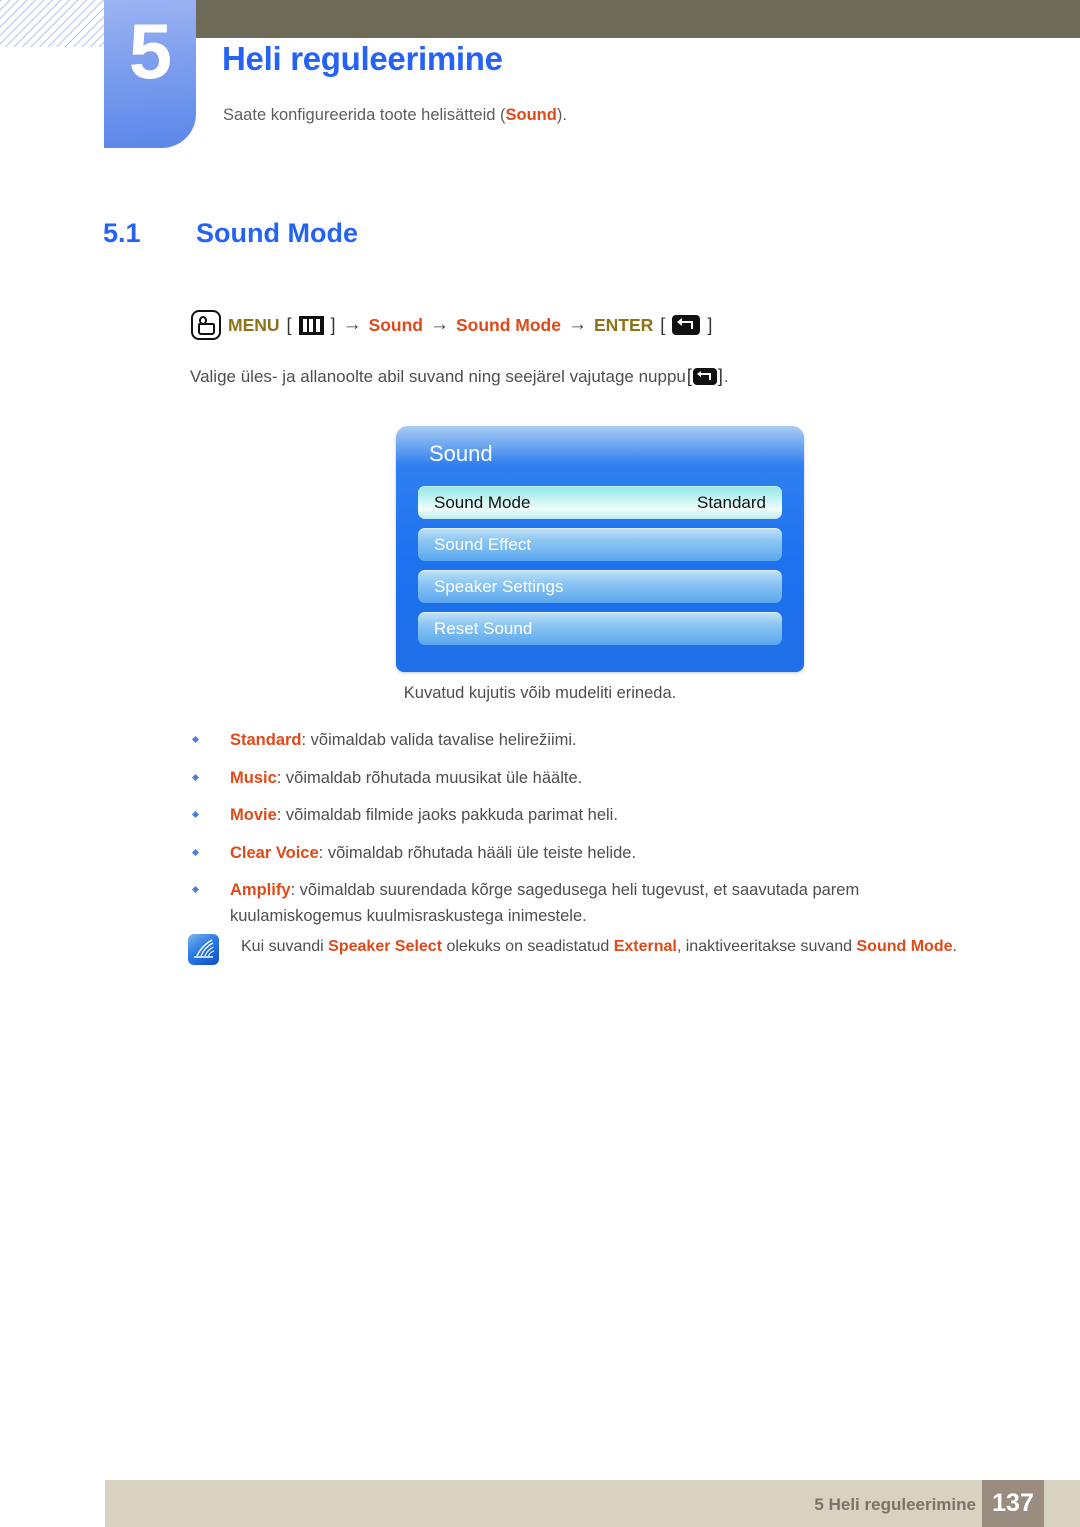 This screenshot has height=1527, width=1080. I want to click on osd-row-label: Reset Sound, so click(483, 628).